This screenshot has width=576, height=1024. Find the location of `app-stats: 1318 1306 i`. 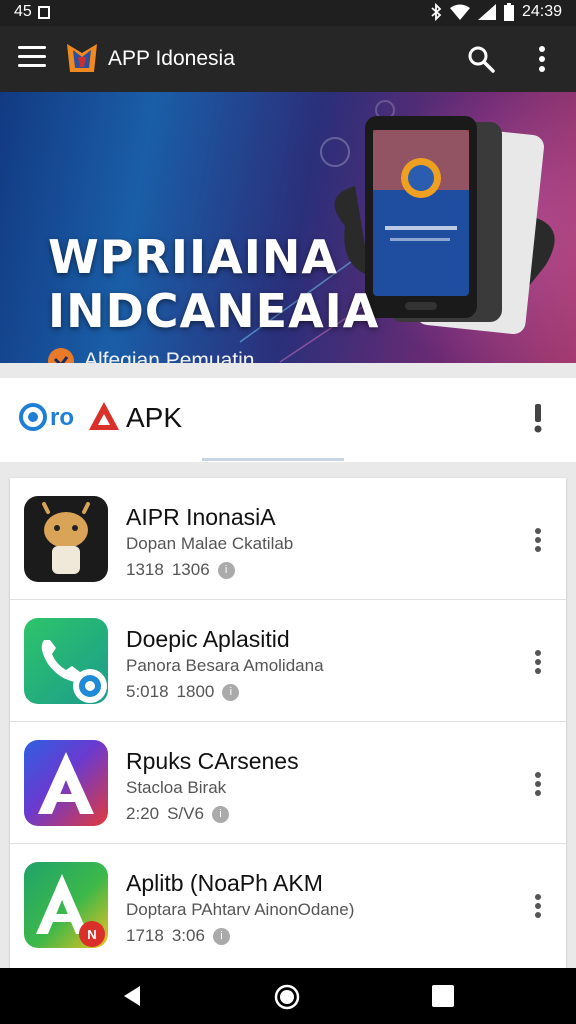

app-stats: 1318 1306 i is located at coordinates (180, 570).